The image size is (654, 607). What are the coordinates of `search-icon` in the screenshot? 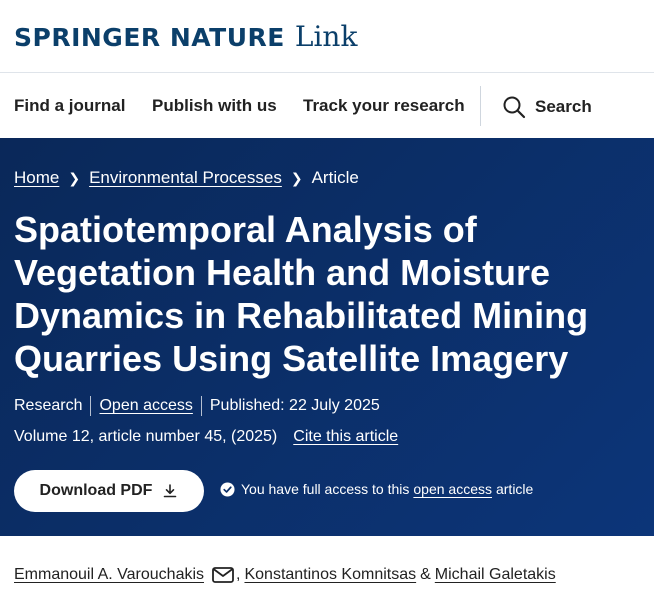 It's located at (514, 107).